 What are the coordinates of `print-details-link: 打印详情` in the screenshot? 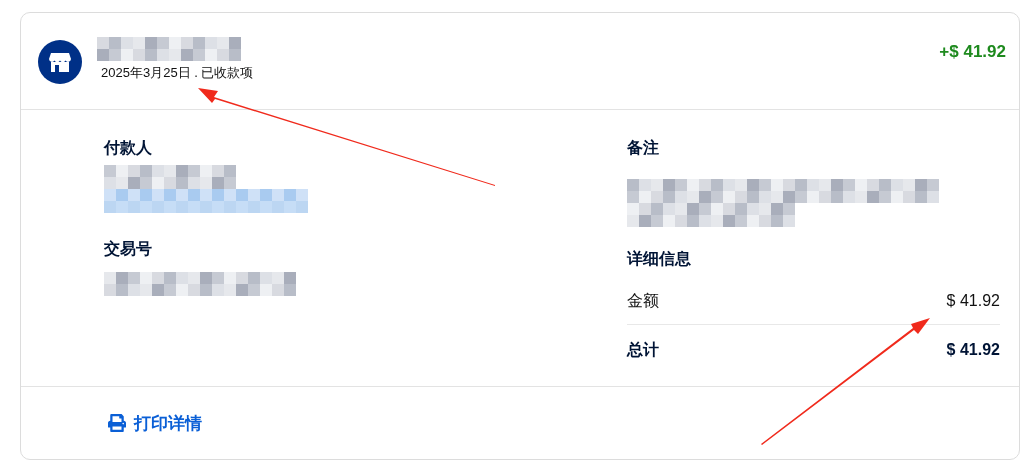 It's located at (155, 423).